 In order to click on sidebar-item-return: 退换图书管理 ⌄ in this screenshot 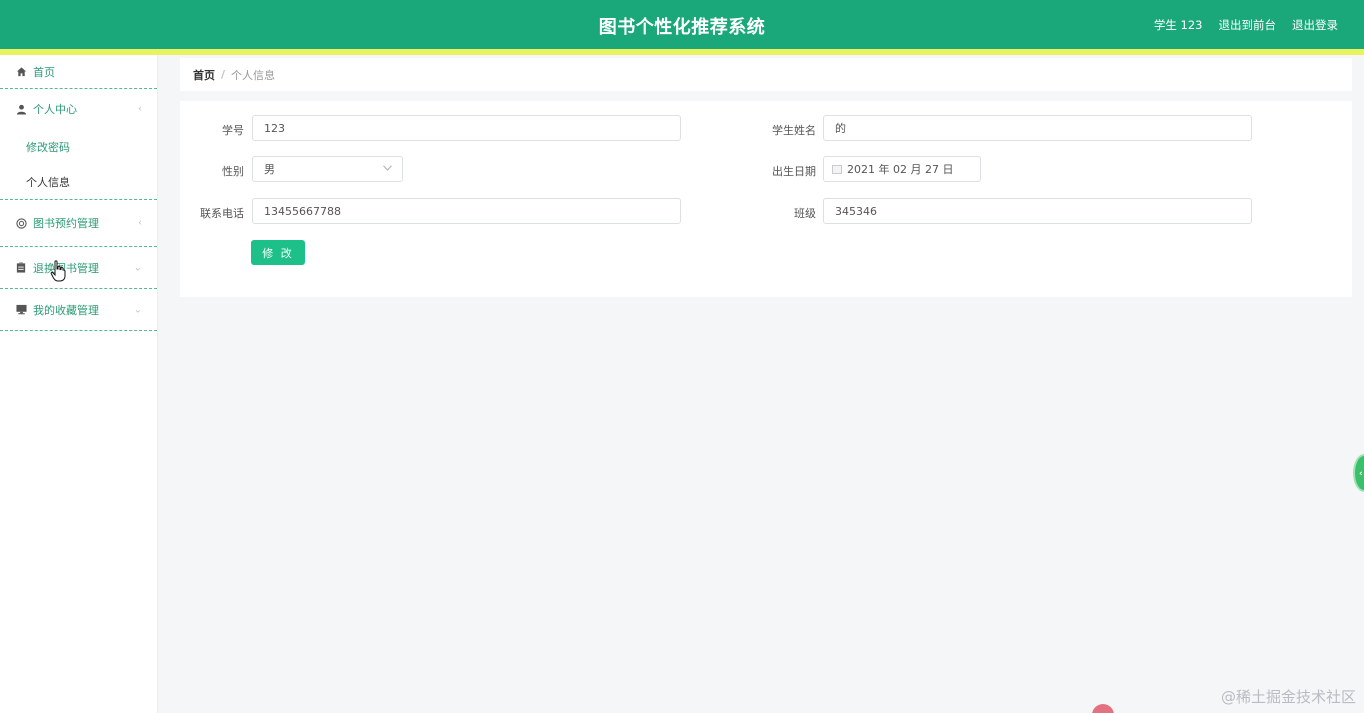, I will do `click(78, 268)`.